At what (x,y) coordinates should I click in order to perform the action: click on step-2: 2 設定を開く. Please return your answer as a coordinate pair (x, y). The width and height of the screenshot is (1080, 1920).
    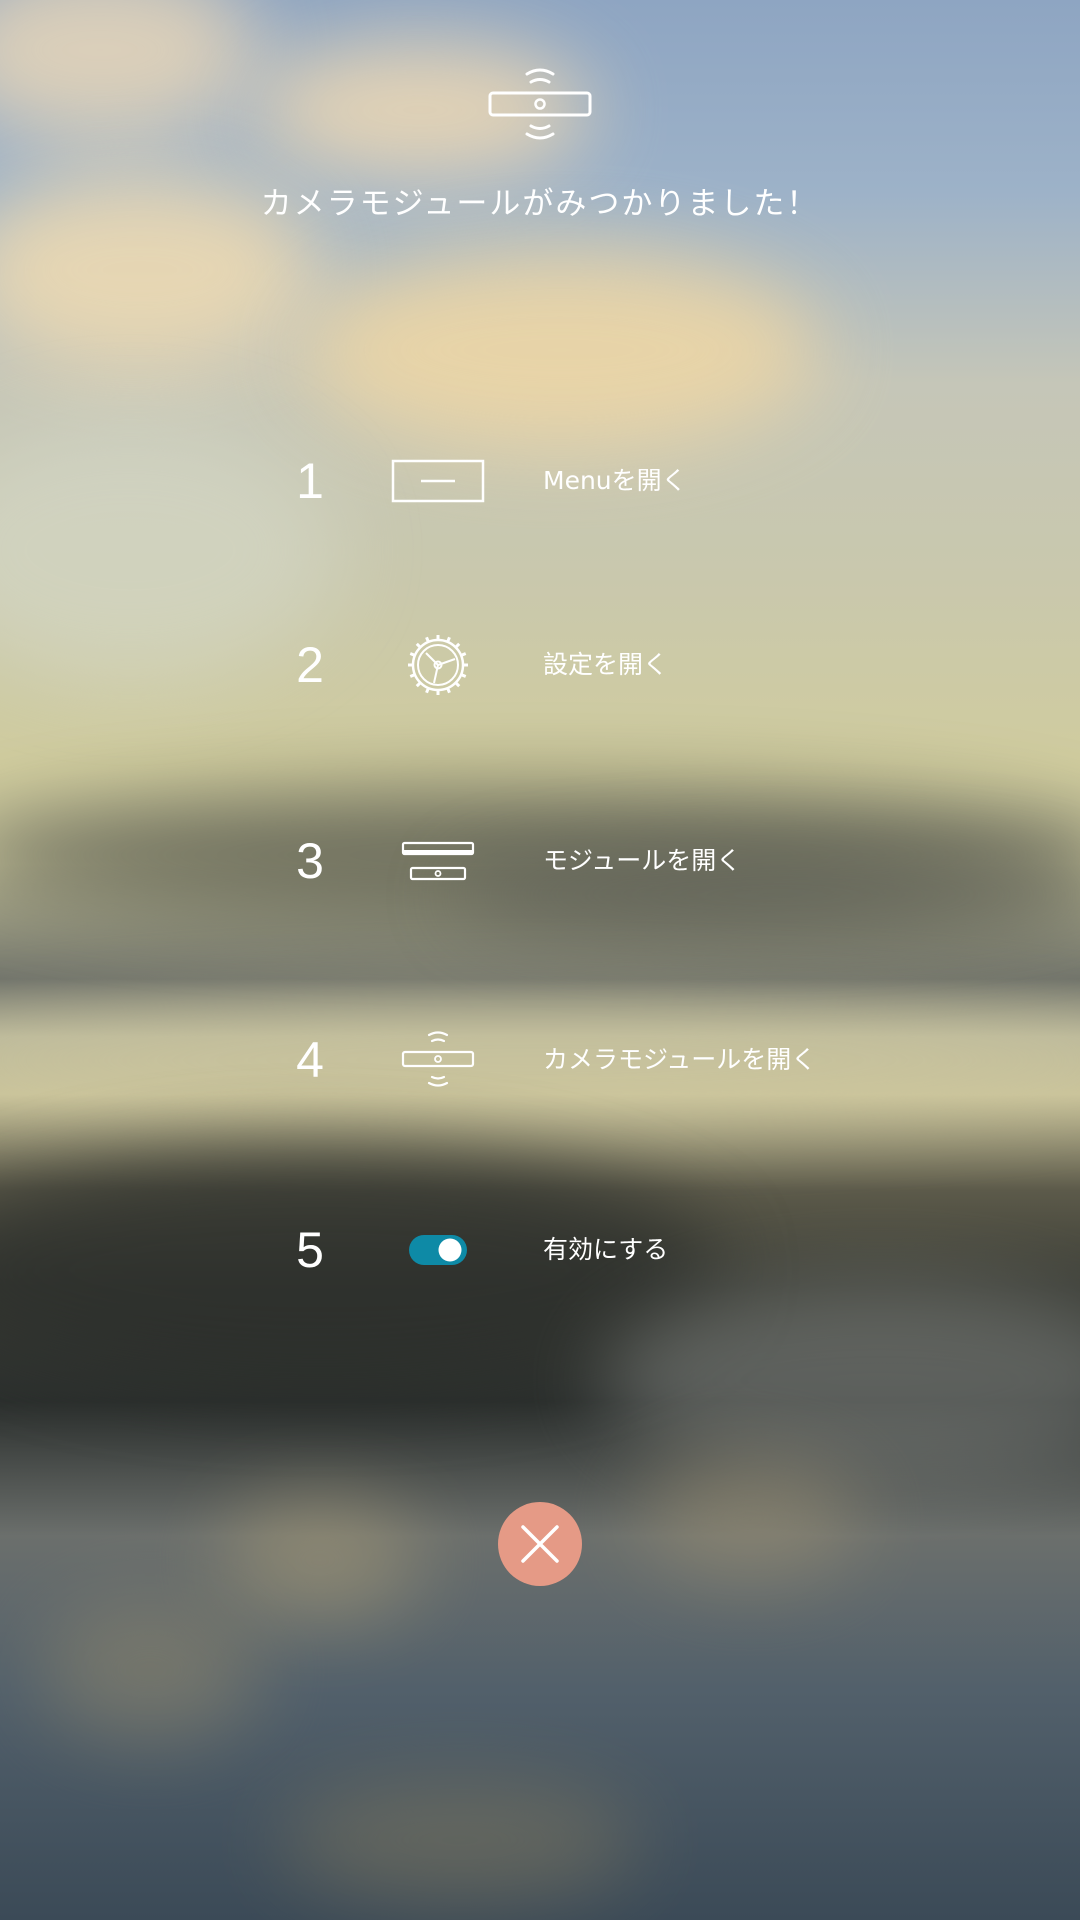
    Looking at the image, I should click on (540, 665).